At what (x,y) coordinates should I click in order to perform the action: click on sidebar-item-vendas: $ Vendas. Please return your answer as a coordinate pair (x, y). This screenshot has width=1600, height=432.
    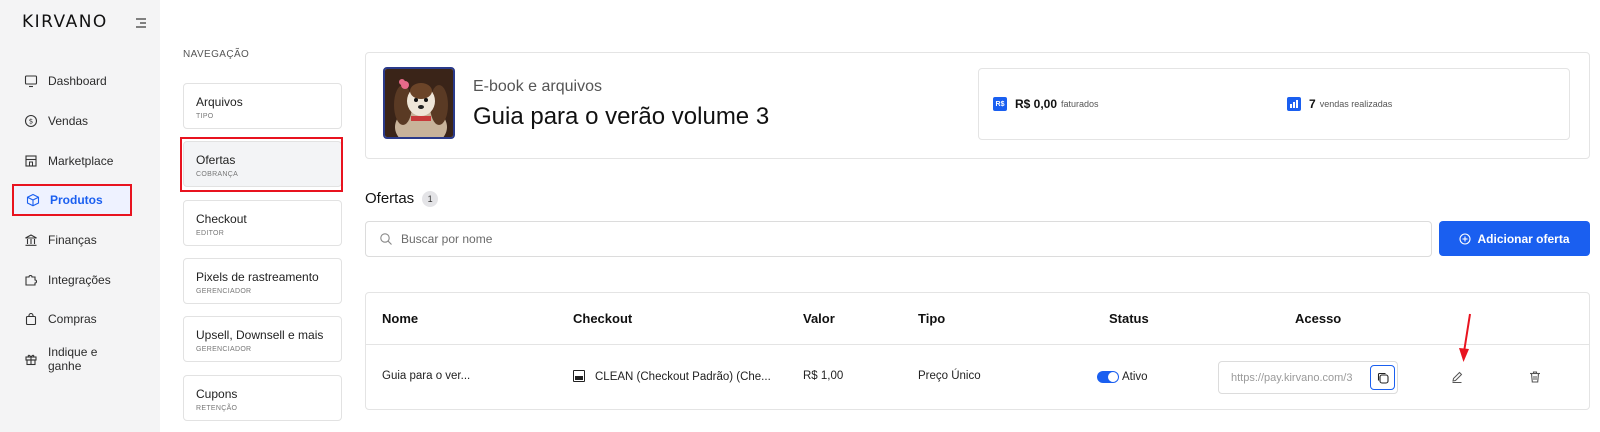
    Looking at the image, I should click on (72, 121).